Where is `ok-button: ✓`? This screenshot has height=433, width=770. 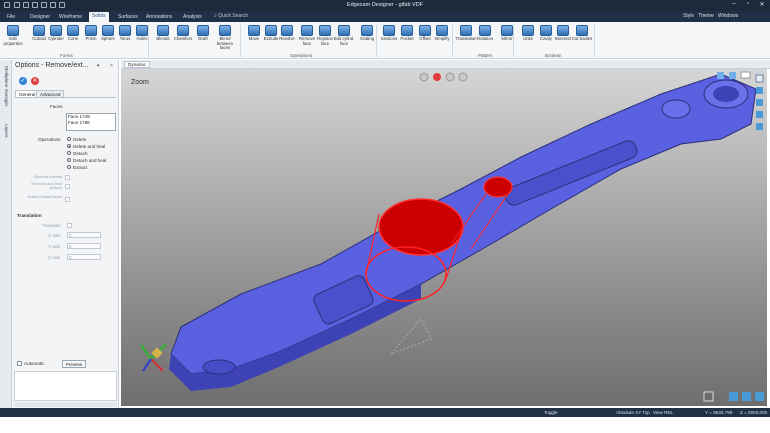 ok-button: ✓ is located at coordinates (23, 81).